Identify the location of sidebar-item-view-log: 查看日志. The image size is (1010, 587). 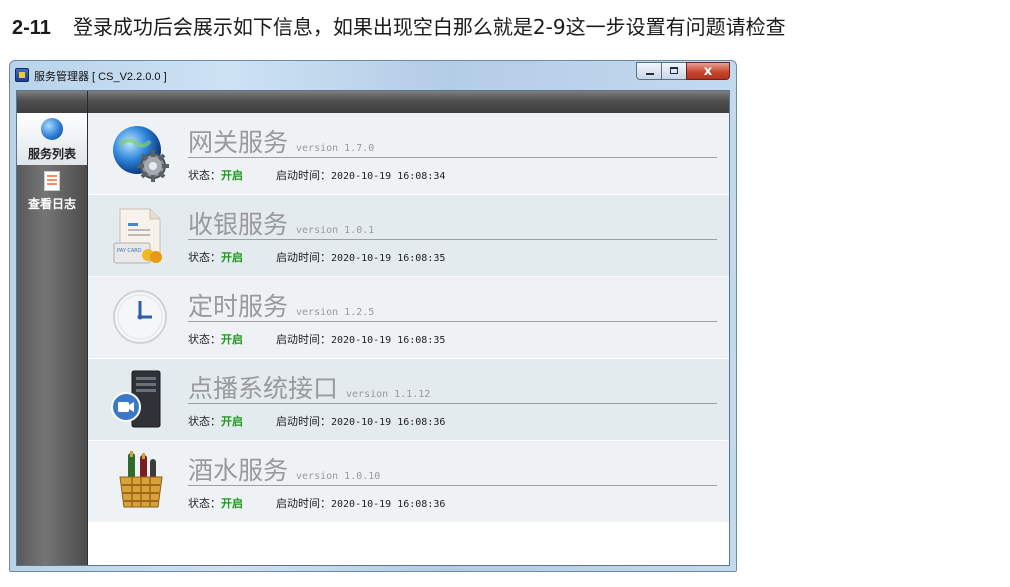
(52, 191).